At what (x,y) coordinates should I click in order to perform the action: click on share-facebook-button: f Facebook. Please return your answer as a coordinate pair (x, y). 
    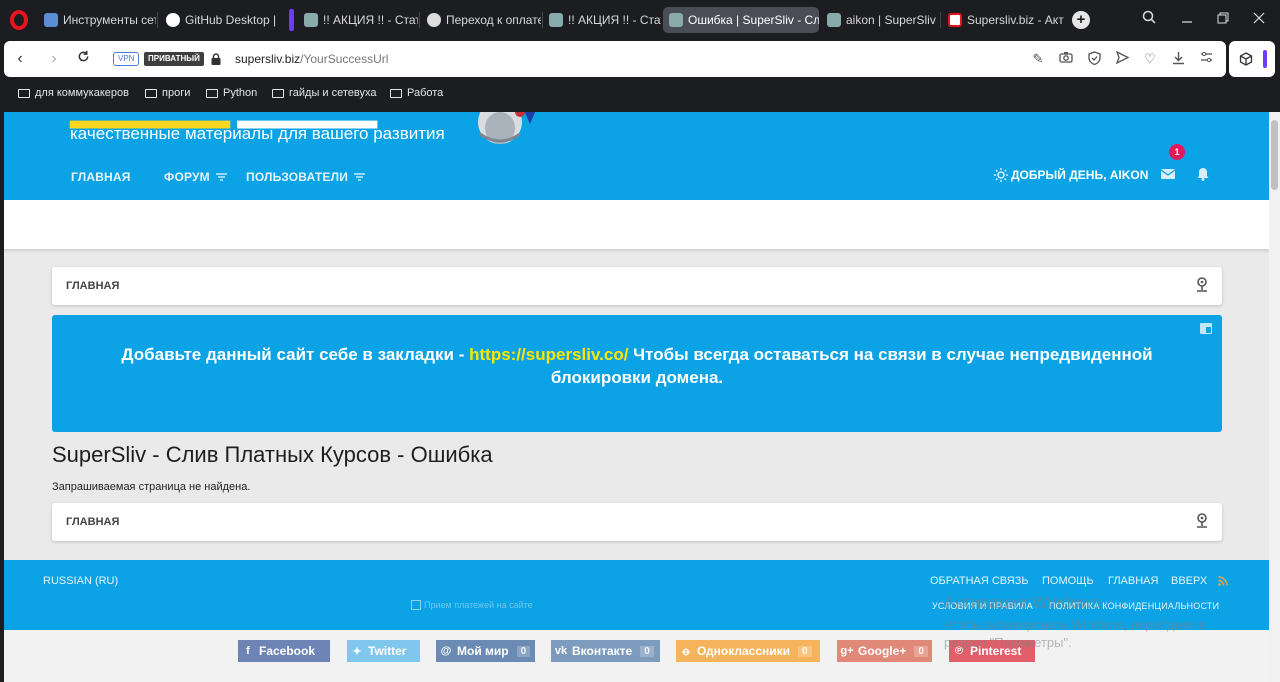
    Looking at the image, I should click on (284, 651).